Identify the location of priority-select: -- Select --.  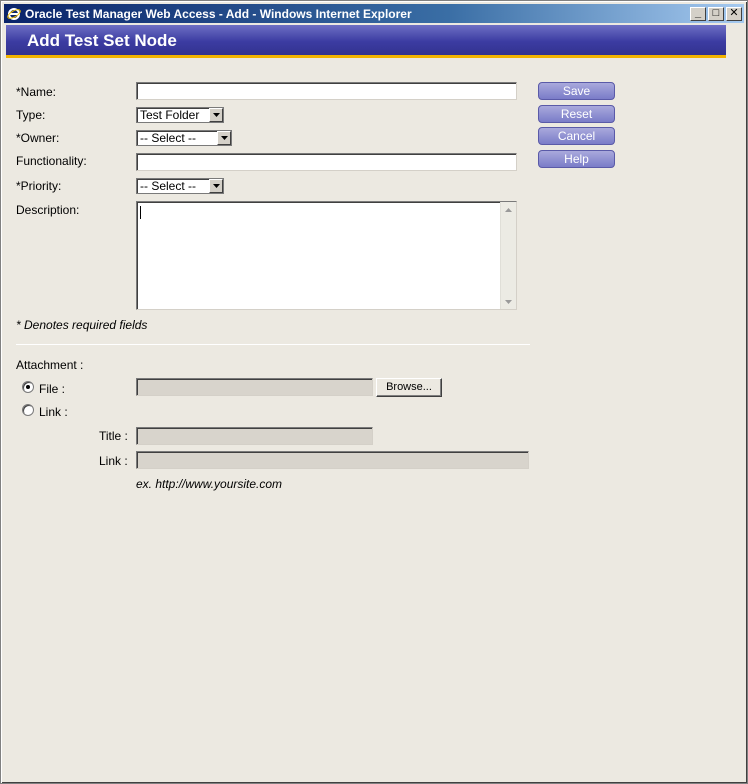
(180, 186).